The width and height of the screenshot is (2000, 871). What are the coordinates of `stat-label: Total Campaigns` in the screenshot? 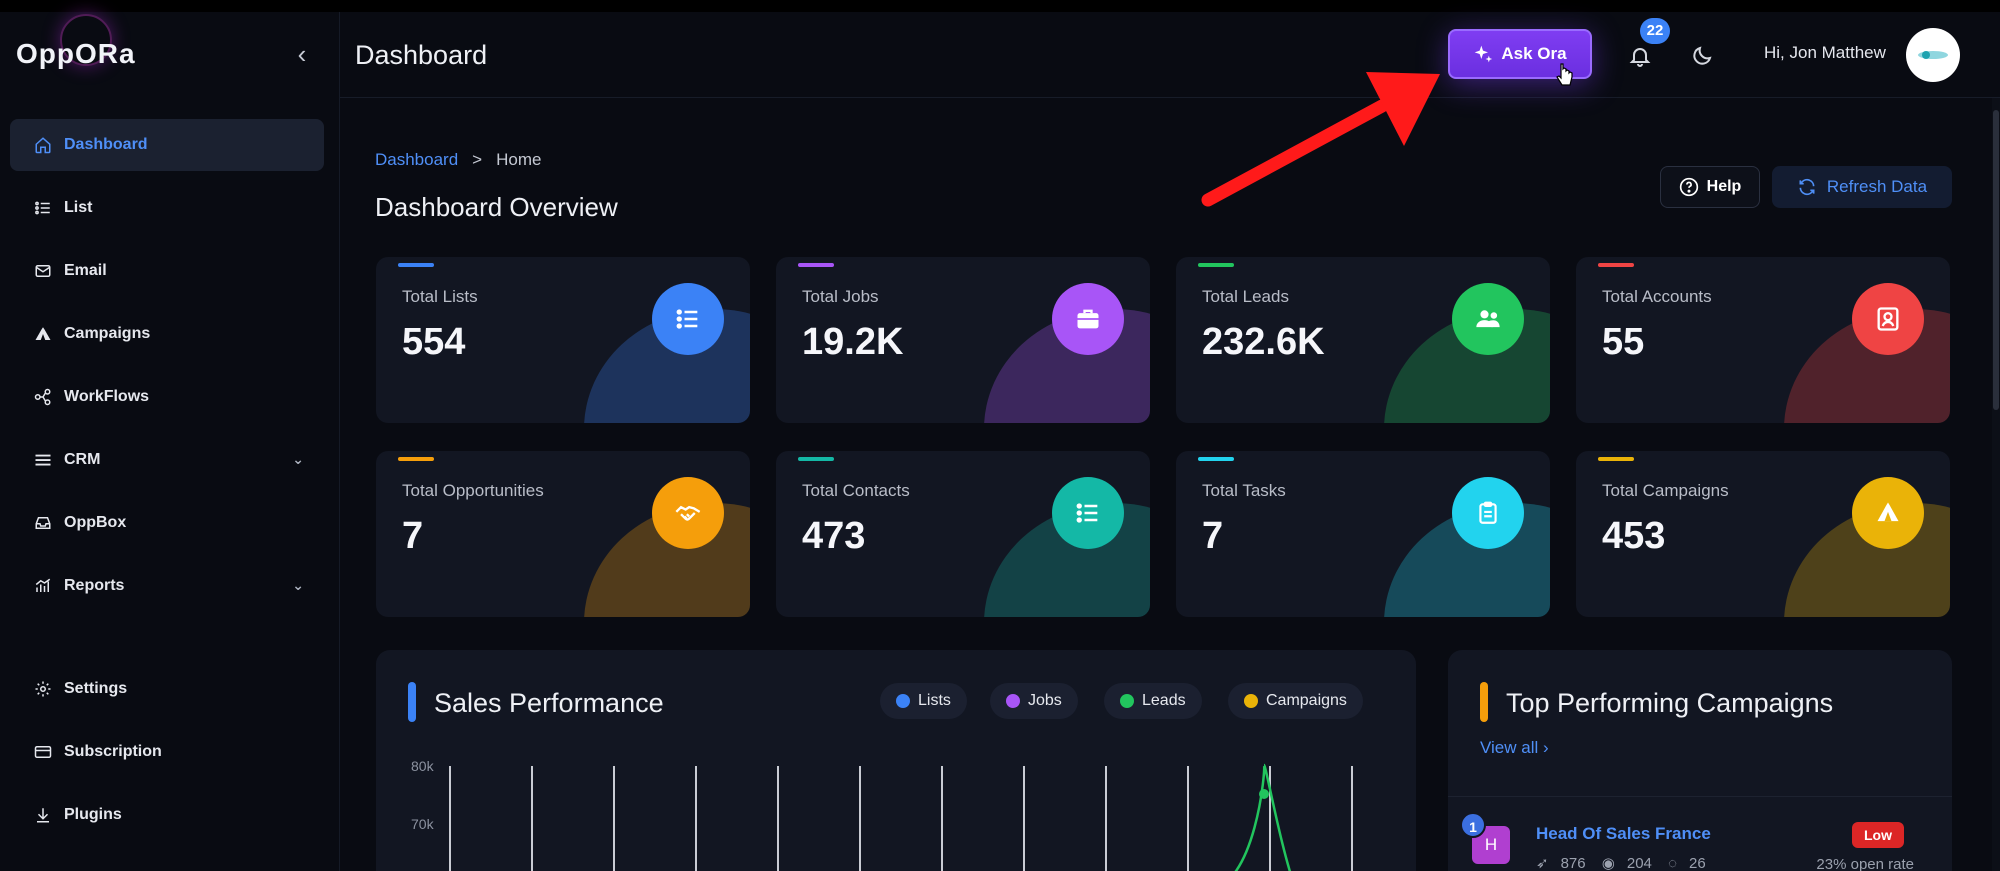 It's located at (1665, 490).